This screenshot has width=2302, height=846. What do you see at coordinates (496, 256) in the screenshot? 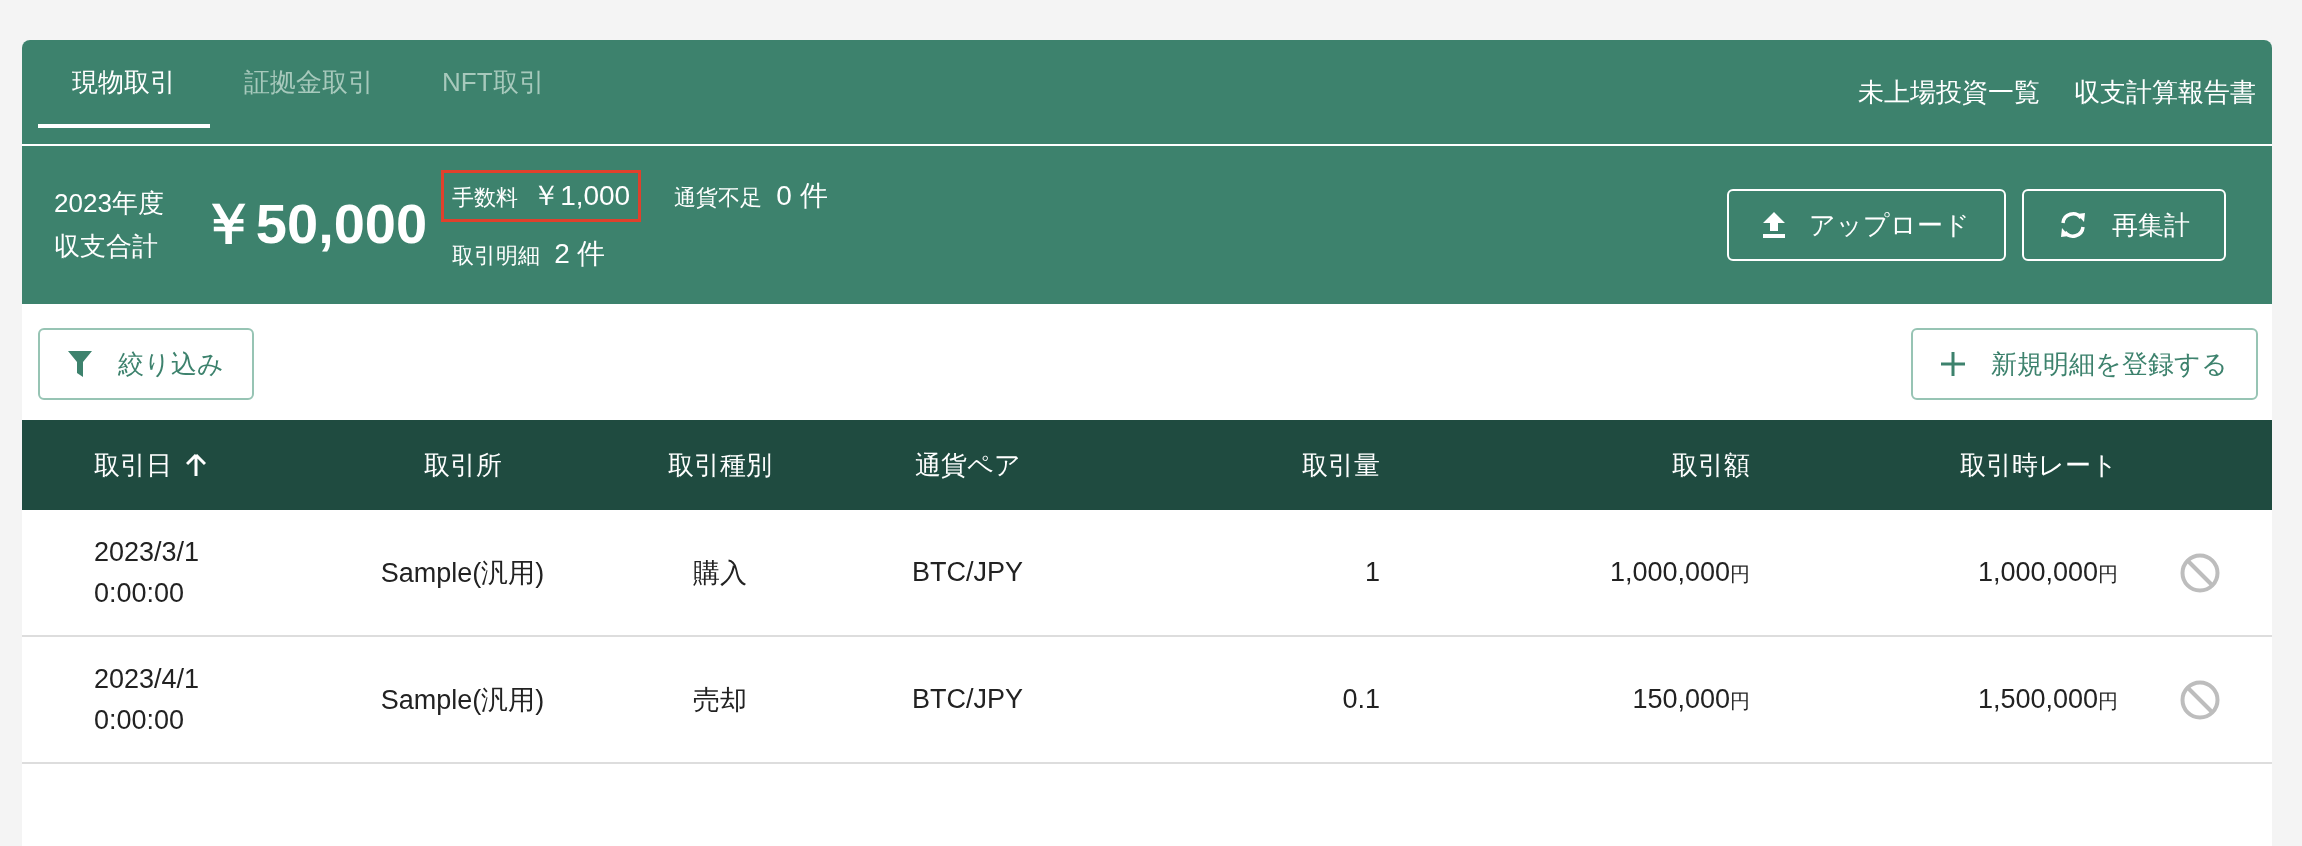
I see `stat-label: 取引明細` at bounding box center [496, 256].